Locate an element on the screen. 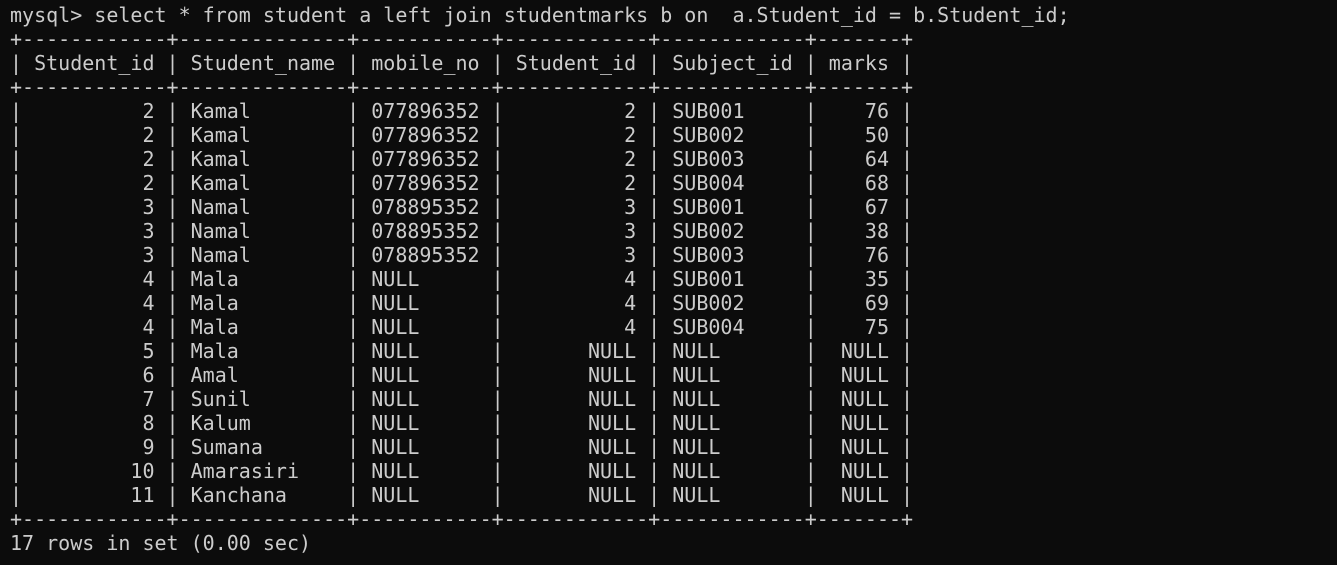 This screenshot has width=1337, height=565. table-row: | 4 | Mala | NULL | 4 | SUB001 | 35 | is located at coordinates (462, 279).